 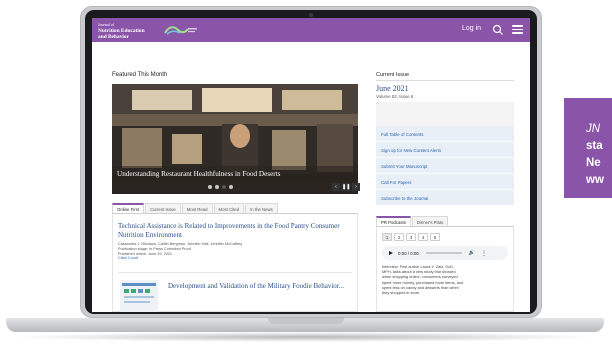 What do you see at coordinates (408, 253) in the screenshot?
I see `player-time: 0:00 / 0:00` at bounding box center [408, 253].